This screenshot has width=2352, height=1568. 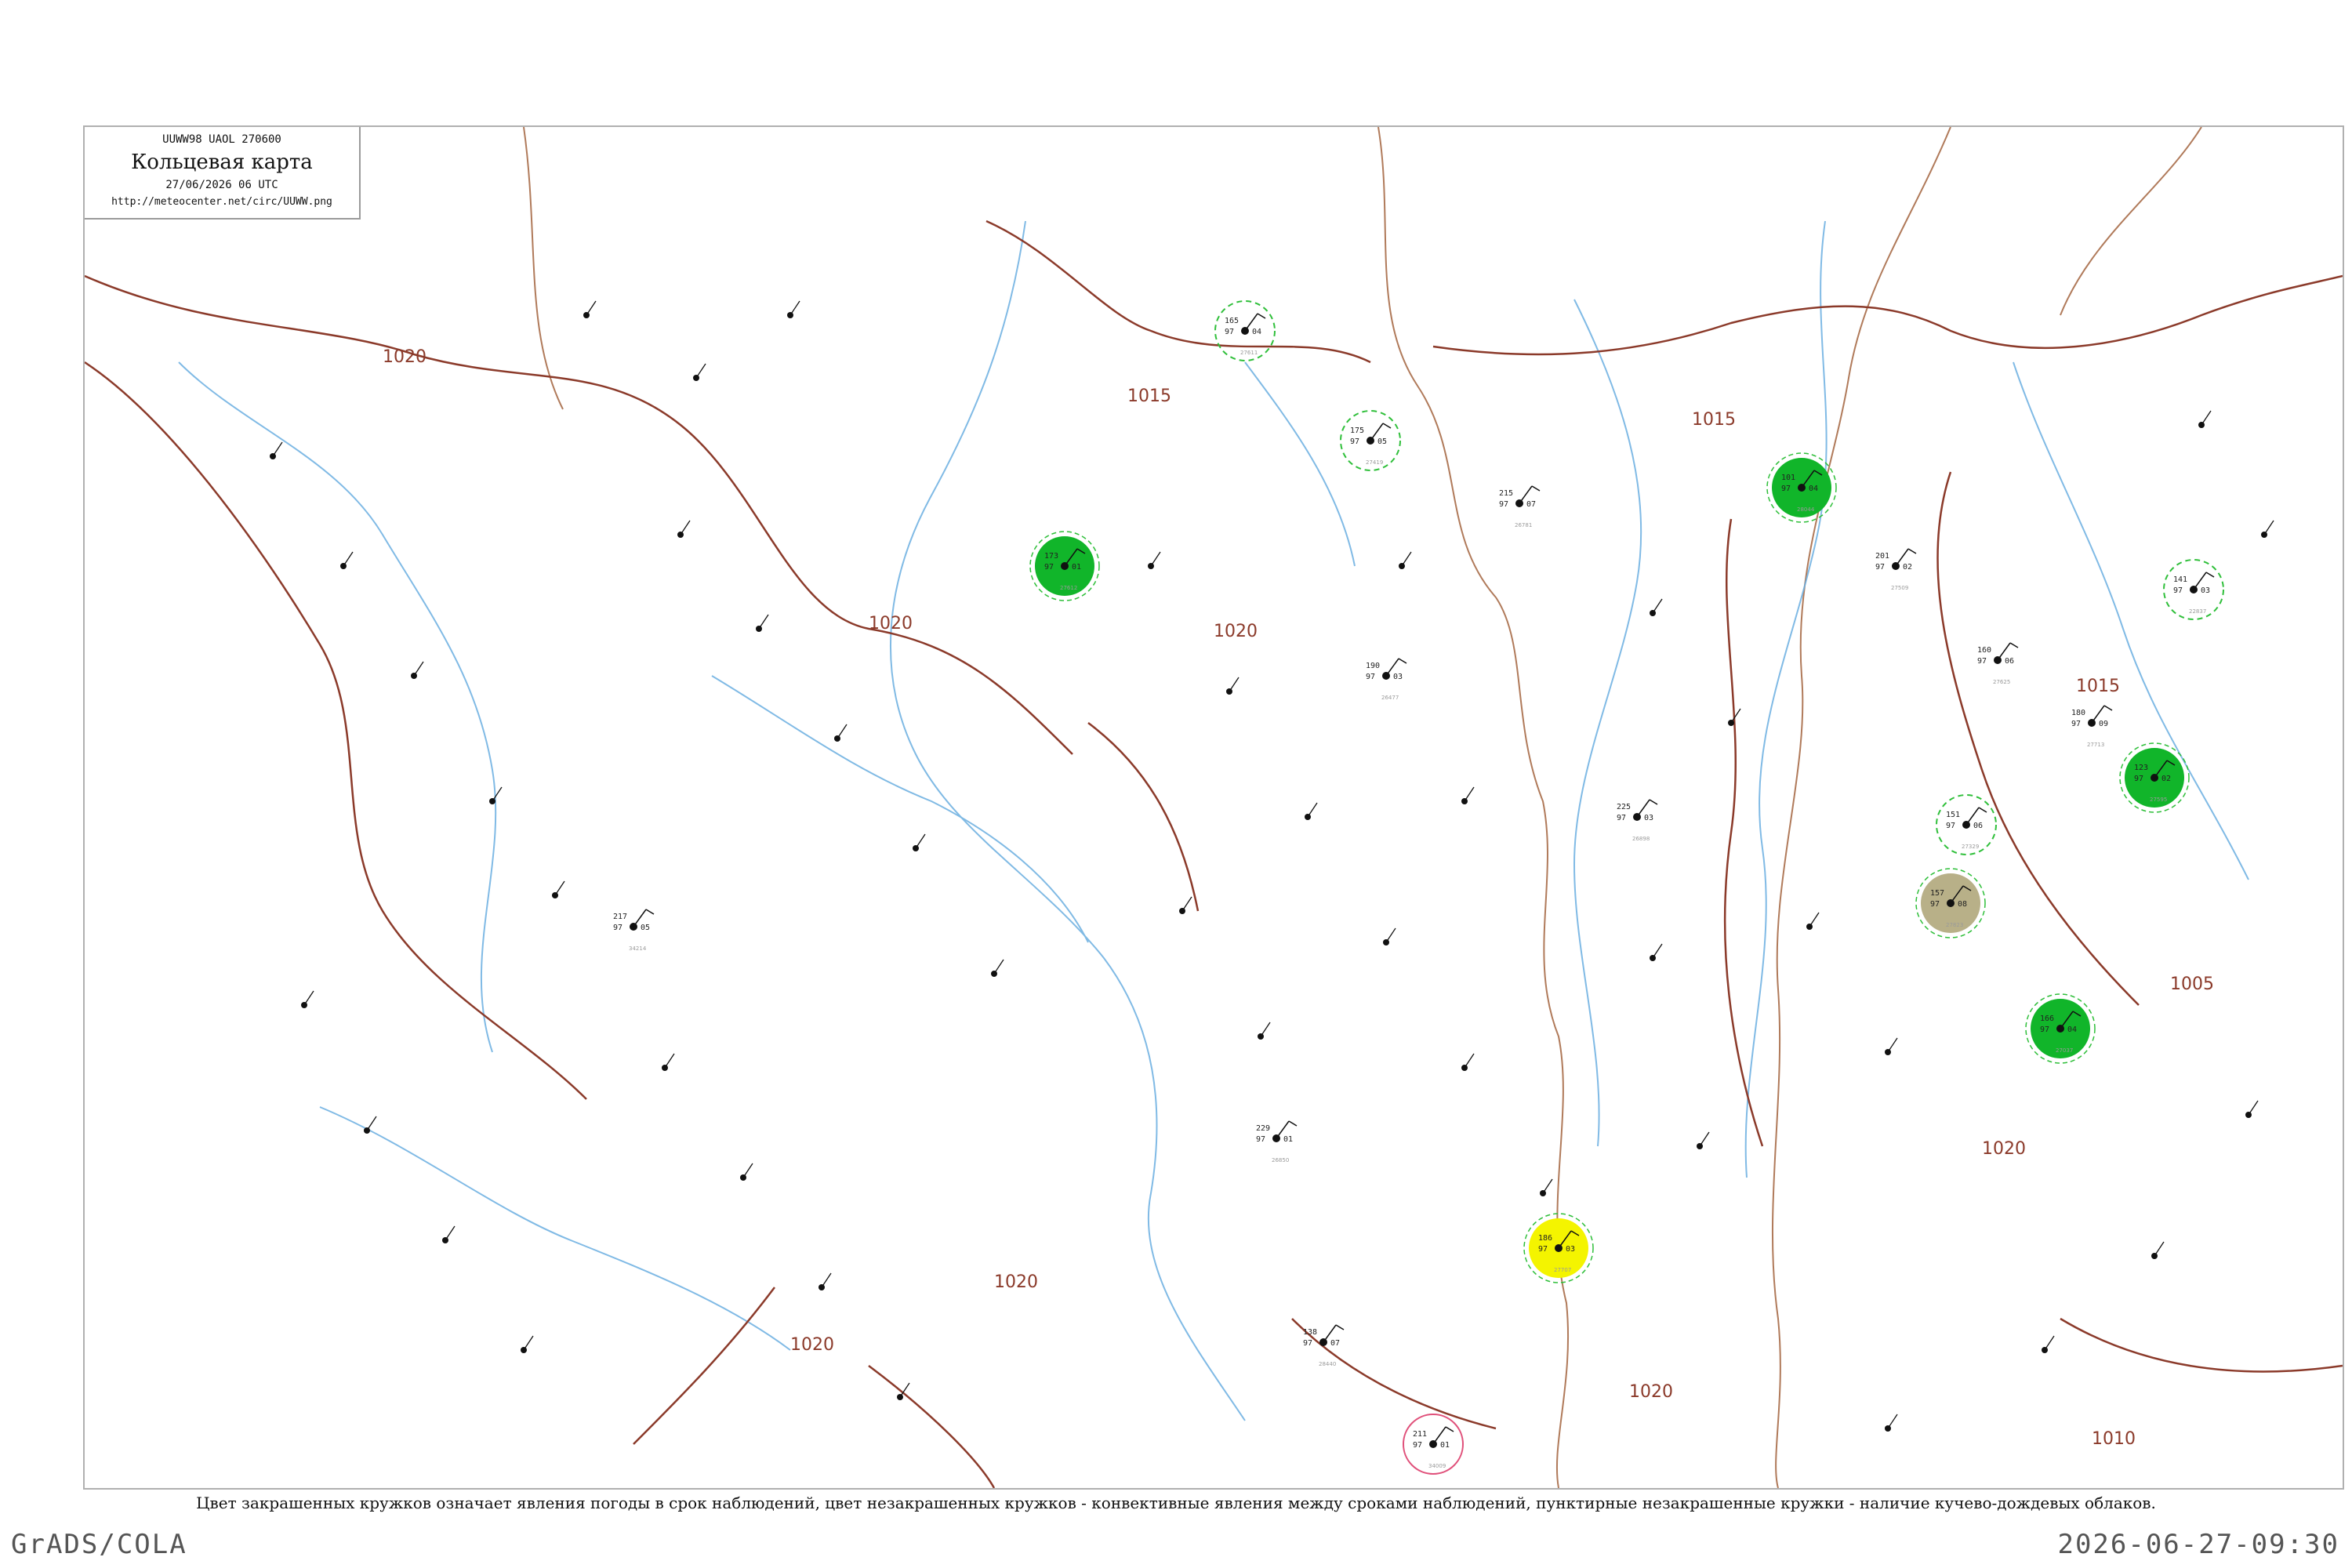 I want to click on station-value-tendency: 07, so click(x=1531, y=504).